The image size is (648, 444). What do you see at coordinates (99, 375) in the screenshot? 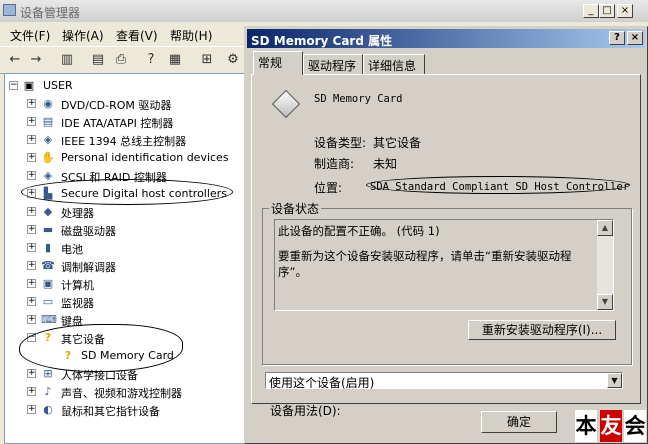
I see `tree-item-label: 人体学接口设备` at bounding box center [99, 375].